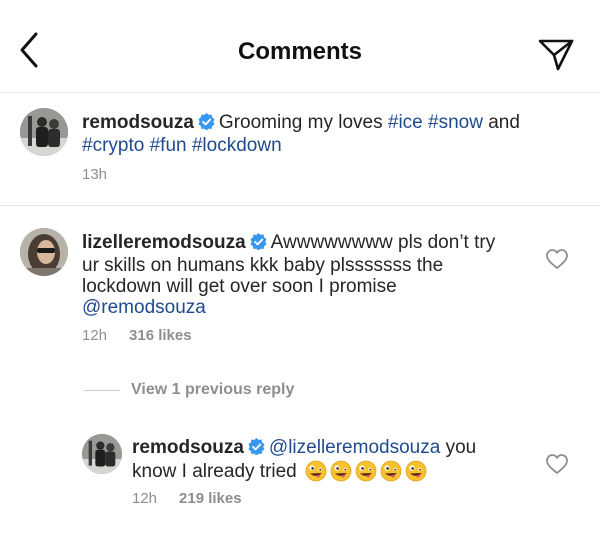  What do you see at coordinates (168, 145) in the screenshot?
I see `hashtag-fun: #fun` at bounding box center [168, 145].